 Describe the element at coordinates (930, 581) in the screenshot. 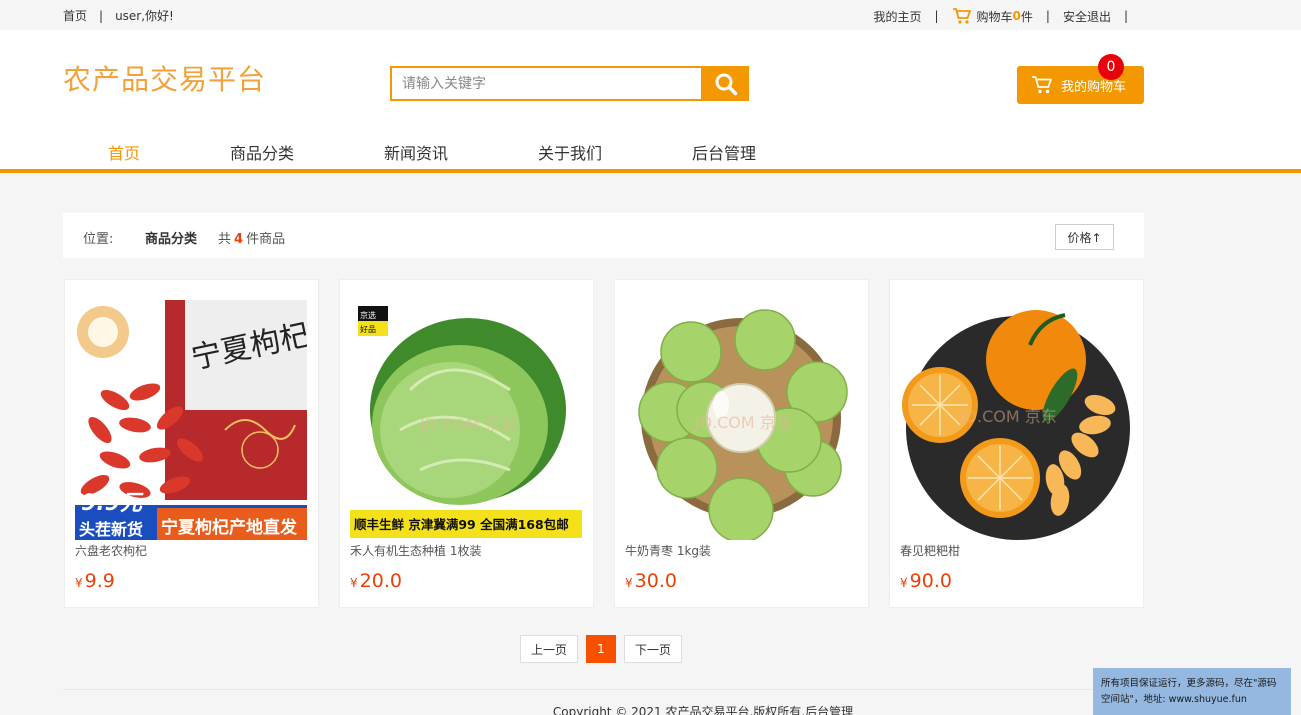

I see `price-value: 90.0` at that location.